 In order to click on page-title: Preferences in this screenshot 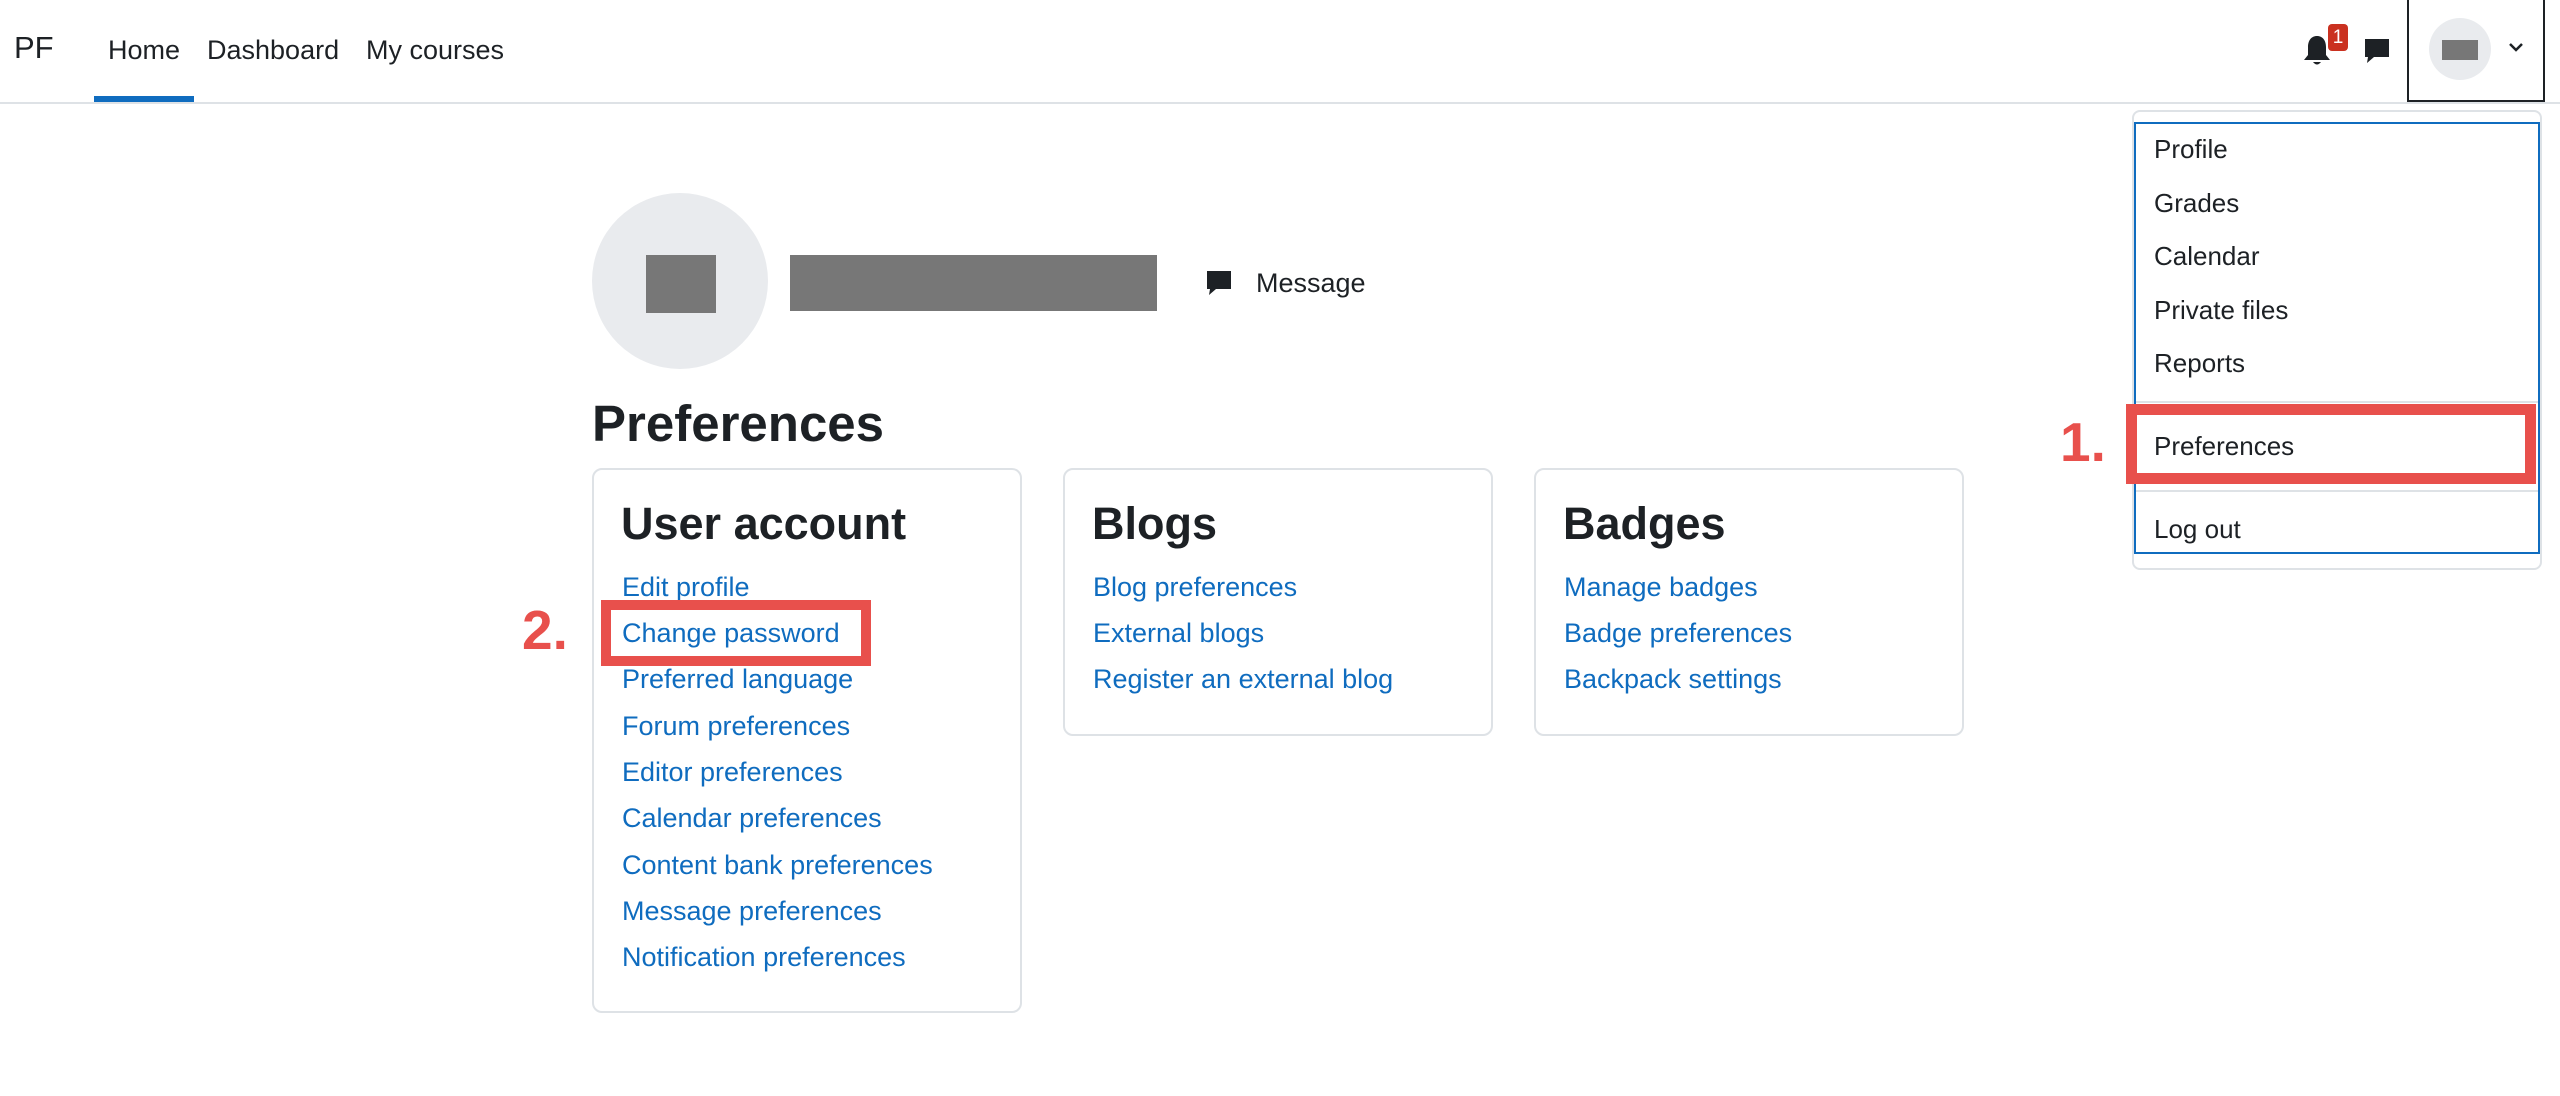, I will do `click(738, 423)`.